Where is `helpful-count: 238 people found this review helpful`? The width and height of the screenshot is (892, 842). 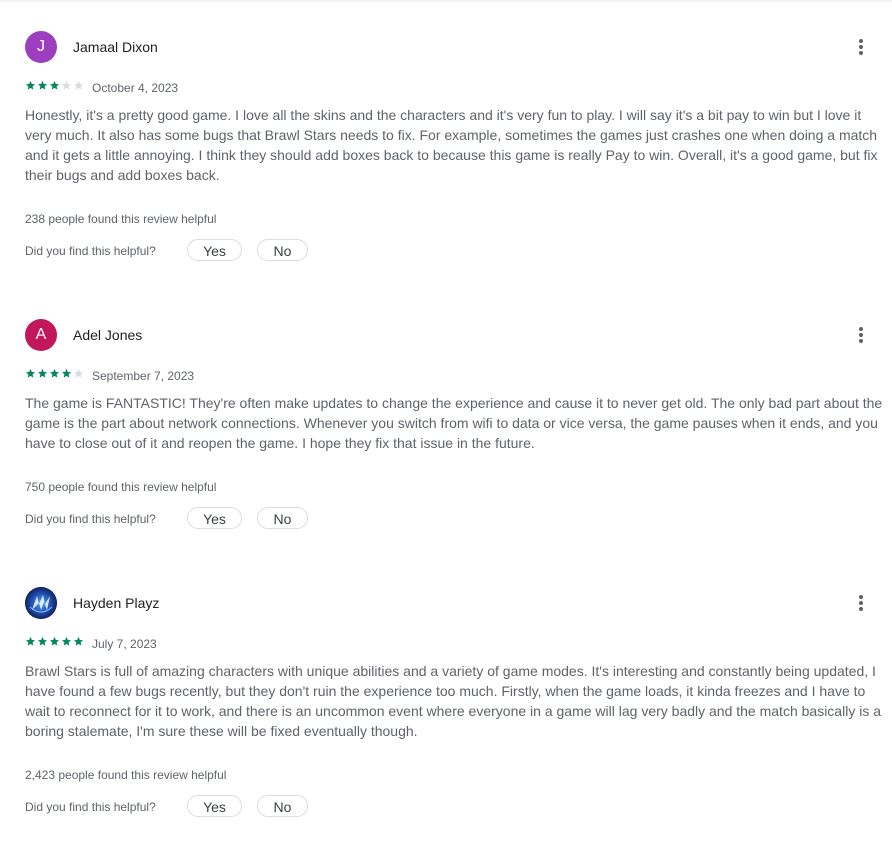
helpful-count: 238 people found this review helpful is located at coordinates (121, 219).